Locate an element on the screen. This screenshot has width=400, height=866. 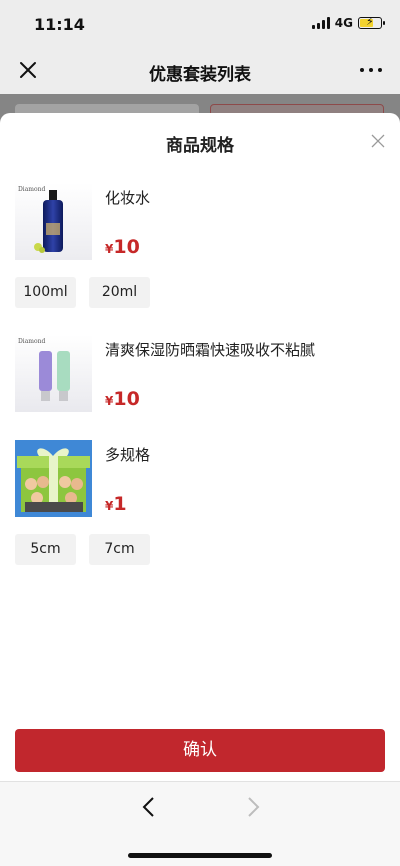
product-price: ¥1 is located at coordinates (116, 504).